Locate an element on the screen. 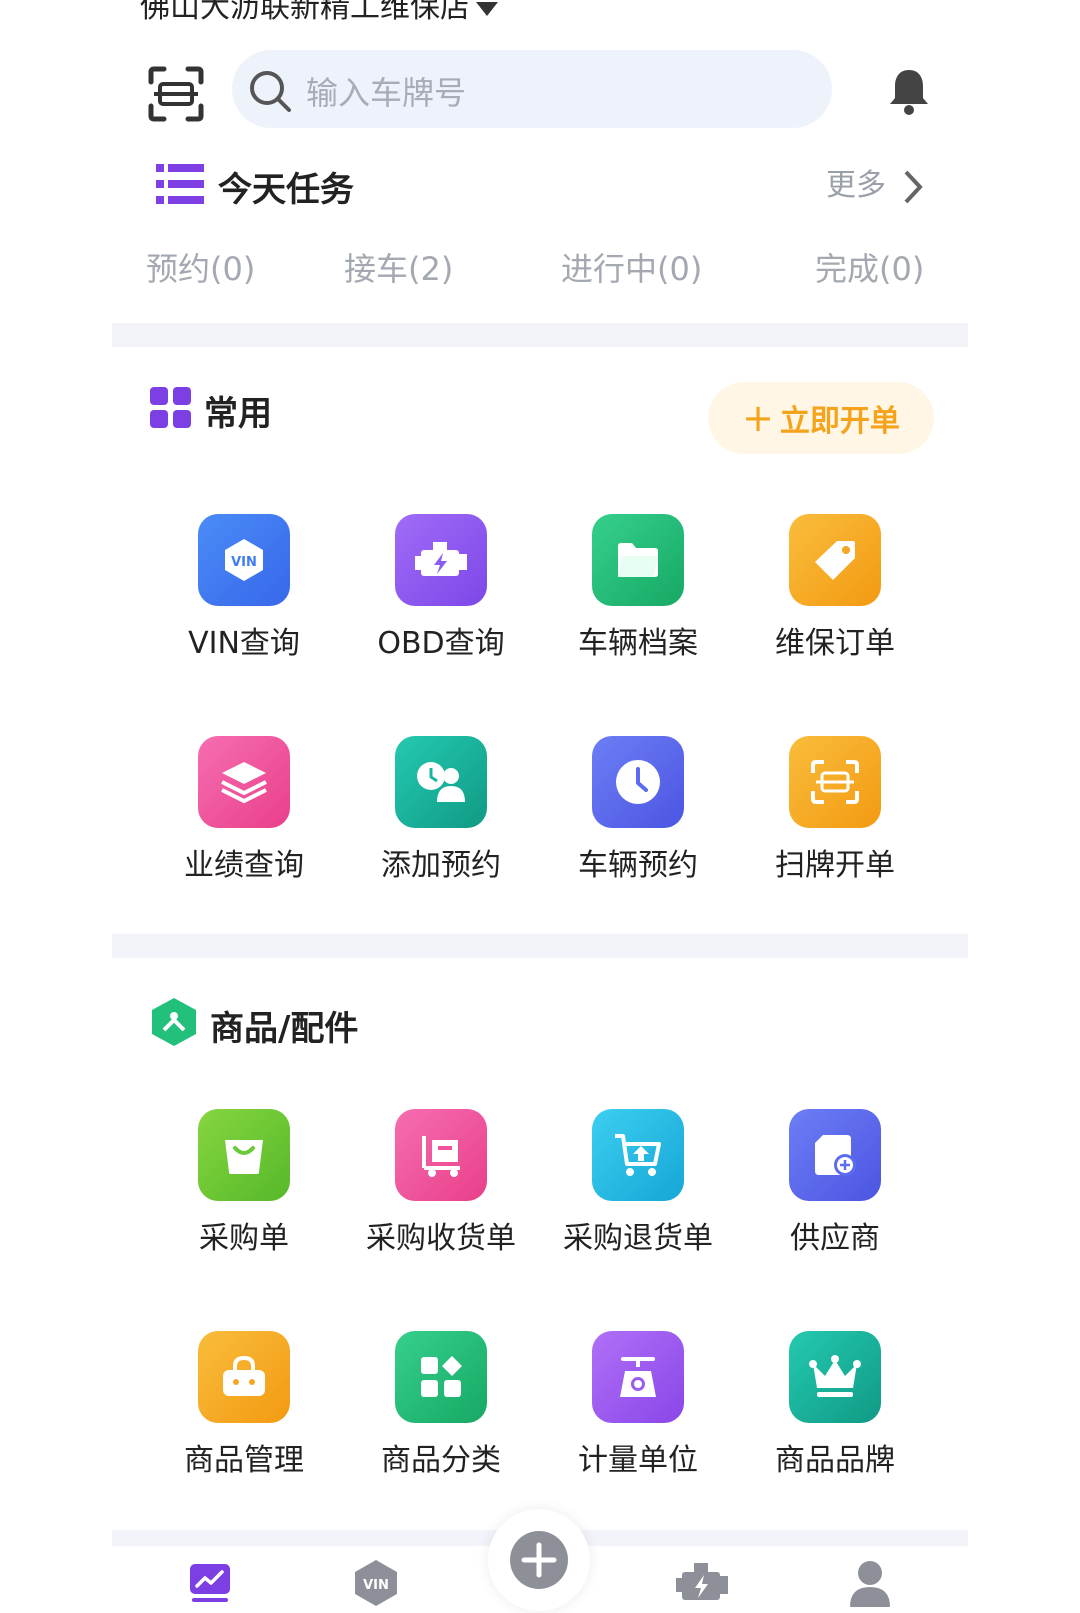 The image size is (1080, 1613). tab-in-progress: 进行中(0) is located at coordinates (631, 267).